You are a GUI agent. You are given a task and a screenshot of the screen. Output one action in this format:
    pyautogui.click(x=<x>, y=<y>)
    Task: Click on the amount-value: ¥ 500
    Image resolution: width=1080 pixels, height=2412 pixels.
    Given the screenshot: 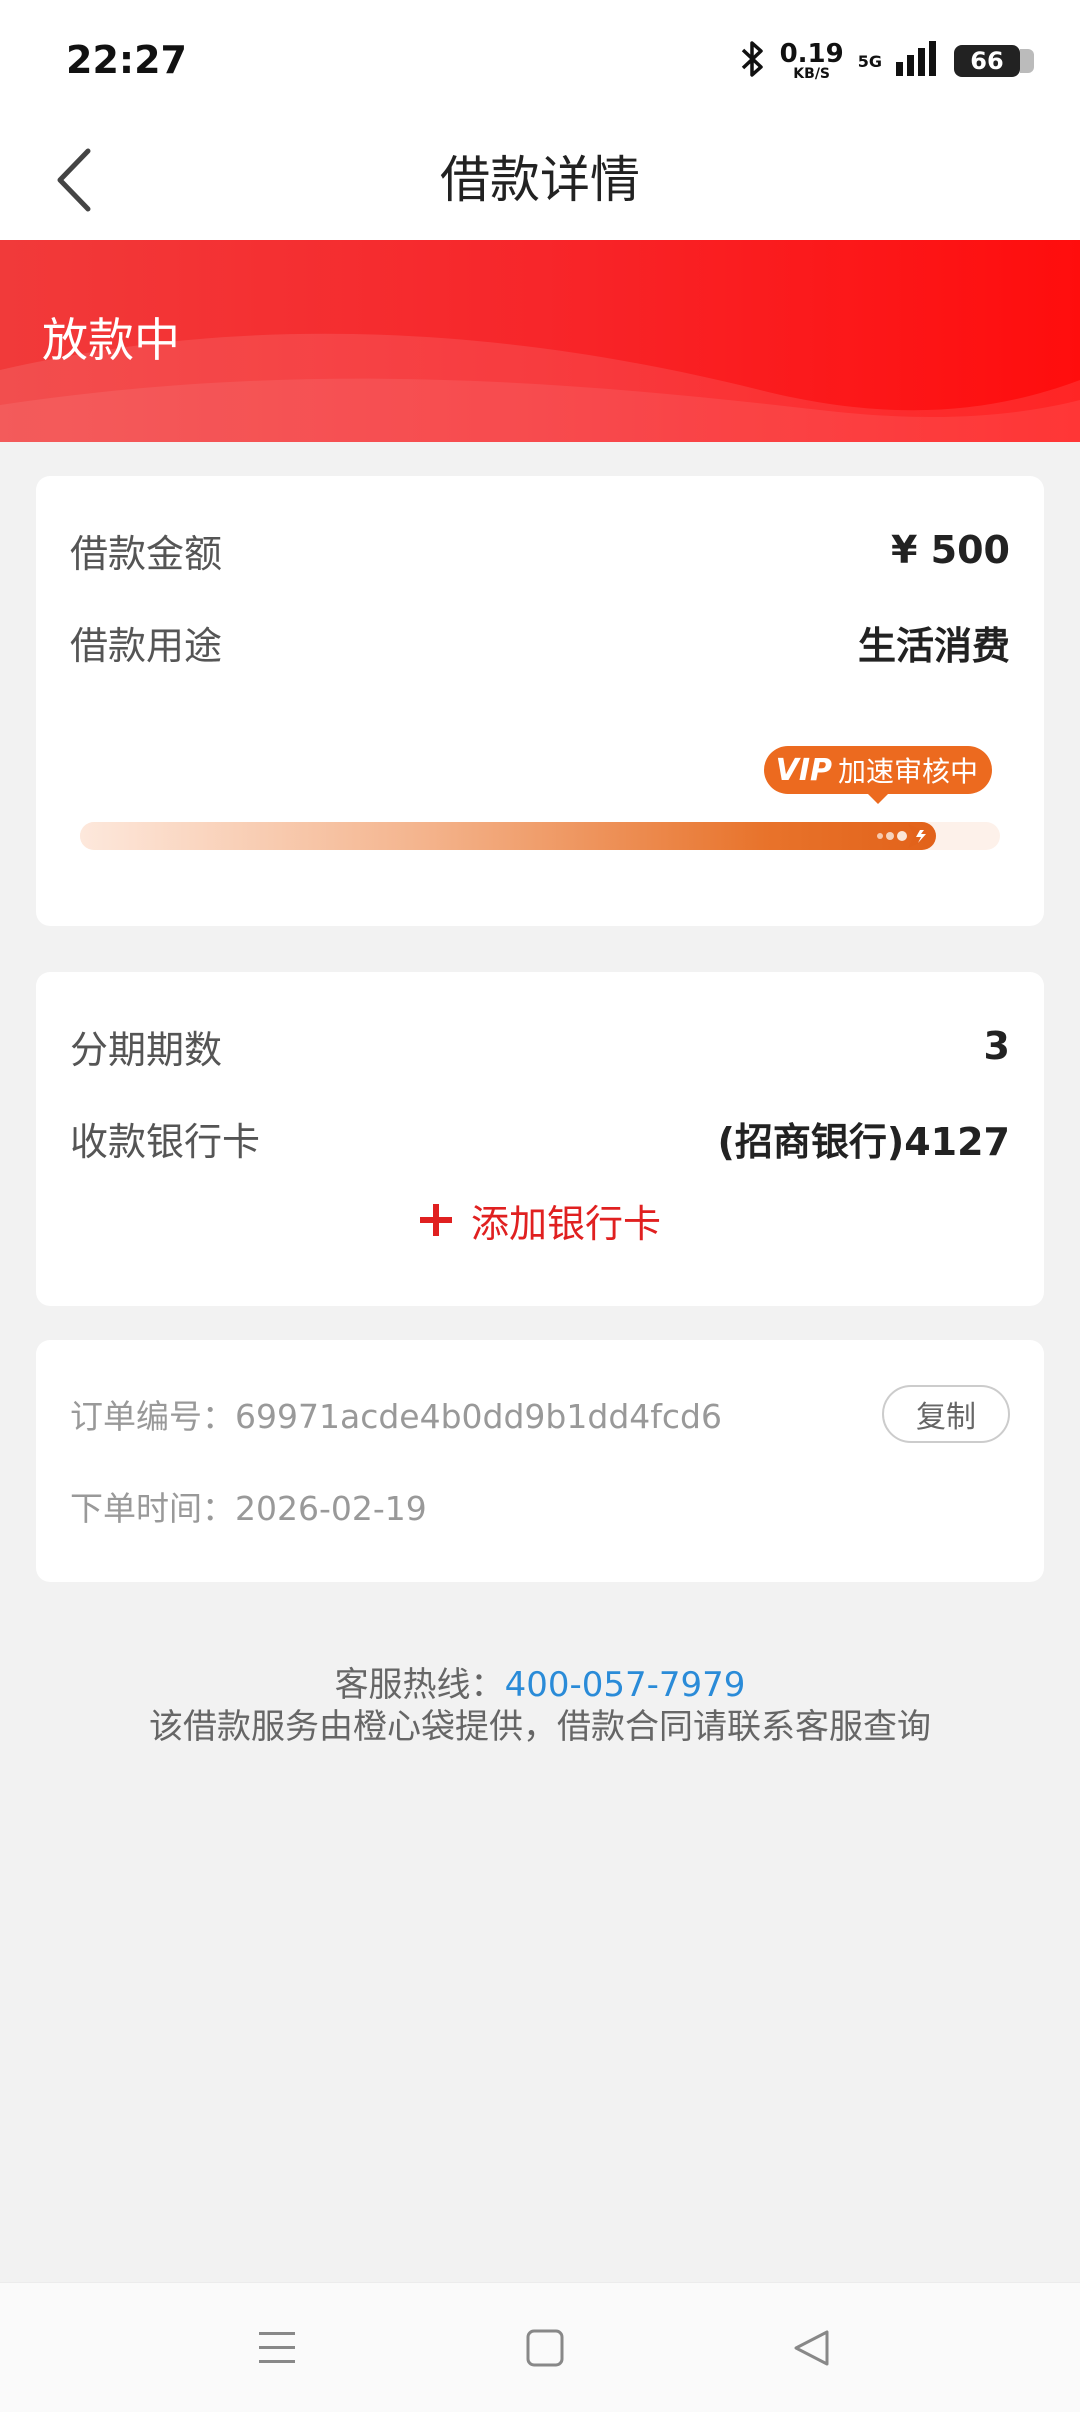 What is the action you would take?
    pyautogui.click(x=950, y=550)
    